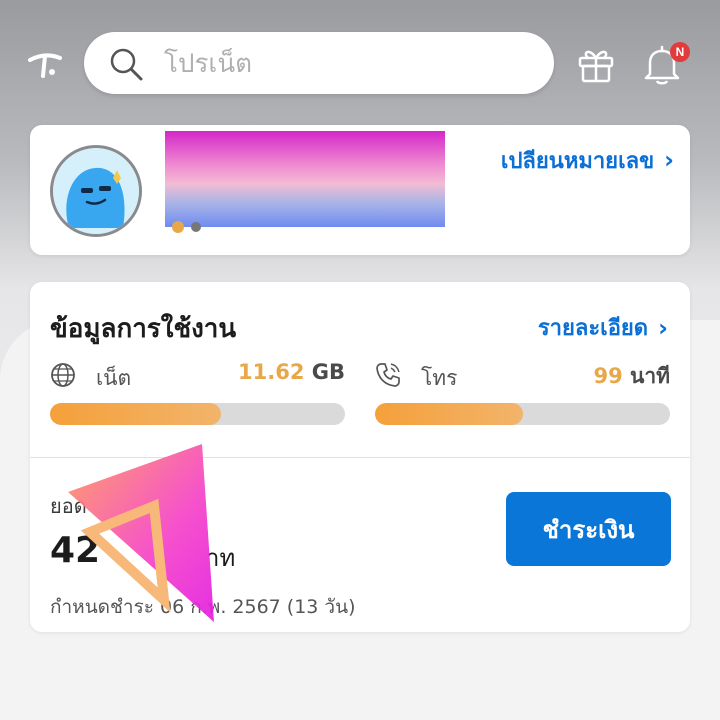 This screenshot has height=720, width=720. I want to click on change-number-link: เปลียนหมายเลข ›, so click(568, 160).